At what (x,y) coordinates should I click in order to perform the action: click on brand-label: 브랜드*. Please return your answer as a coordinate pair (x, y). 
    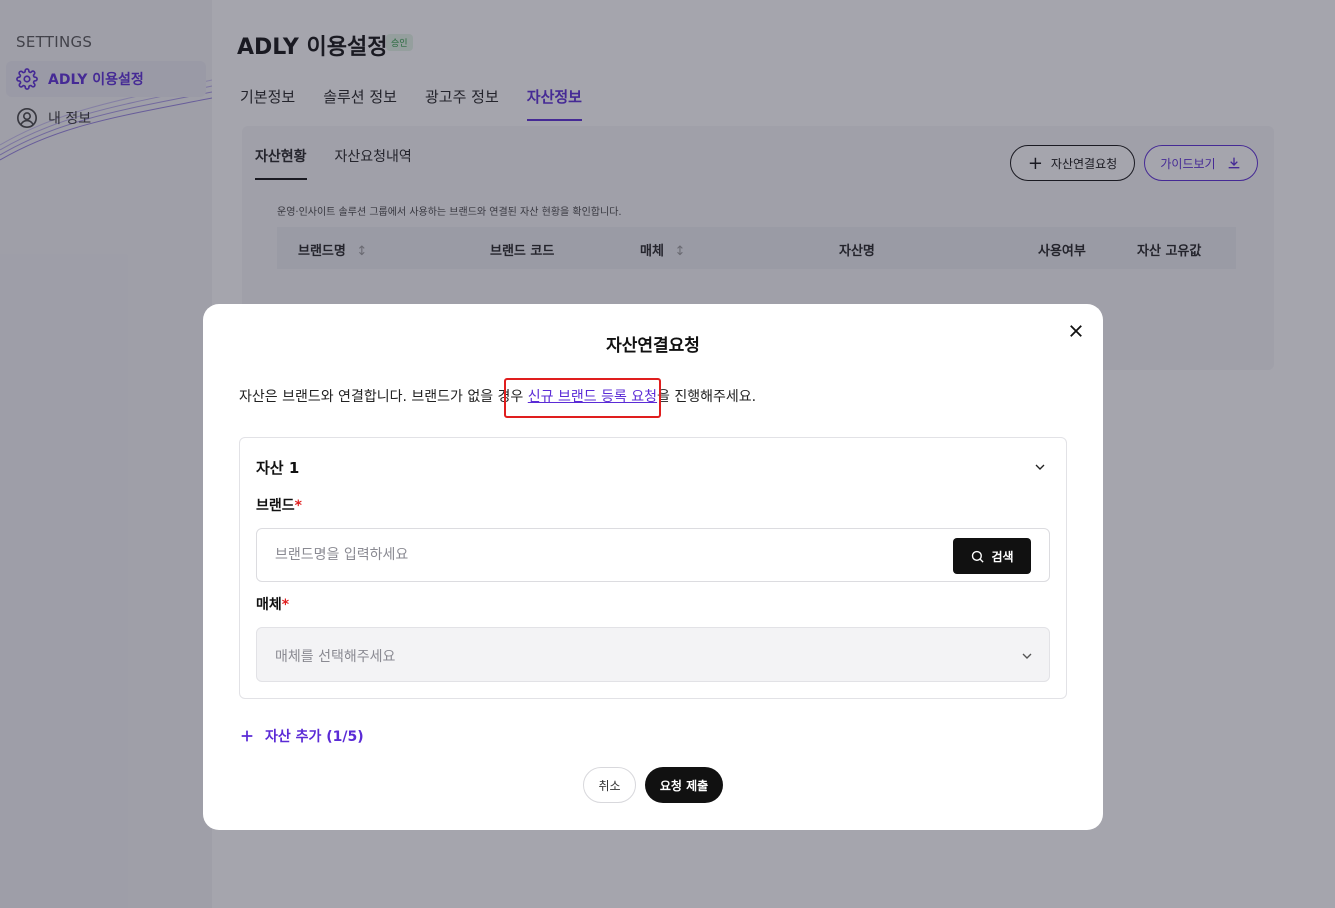
    Looking at the image, I should click on (279, 505).